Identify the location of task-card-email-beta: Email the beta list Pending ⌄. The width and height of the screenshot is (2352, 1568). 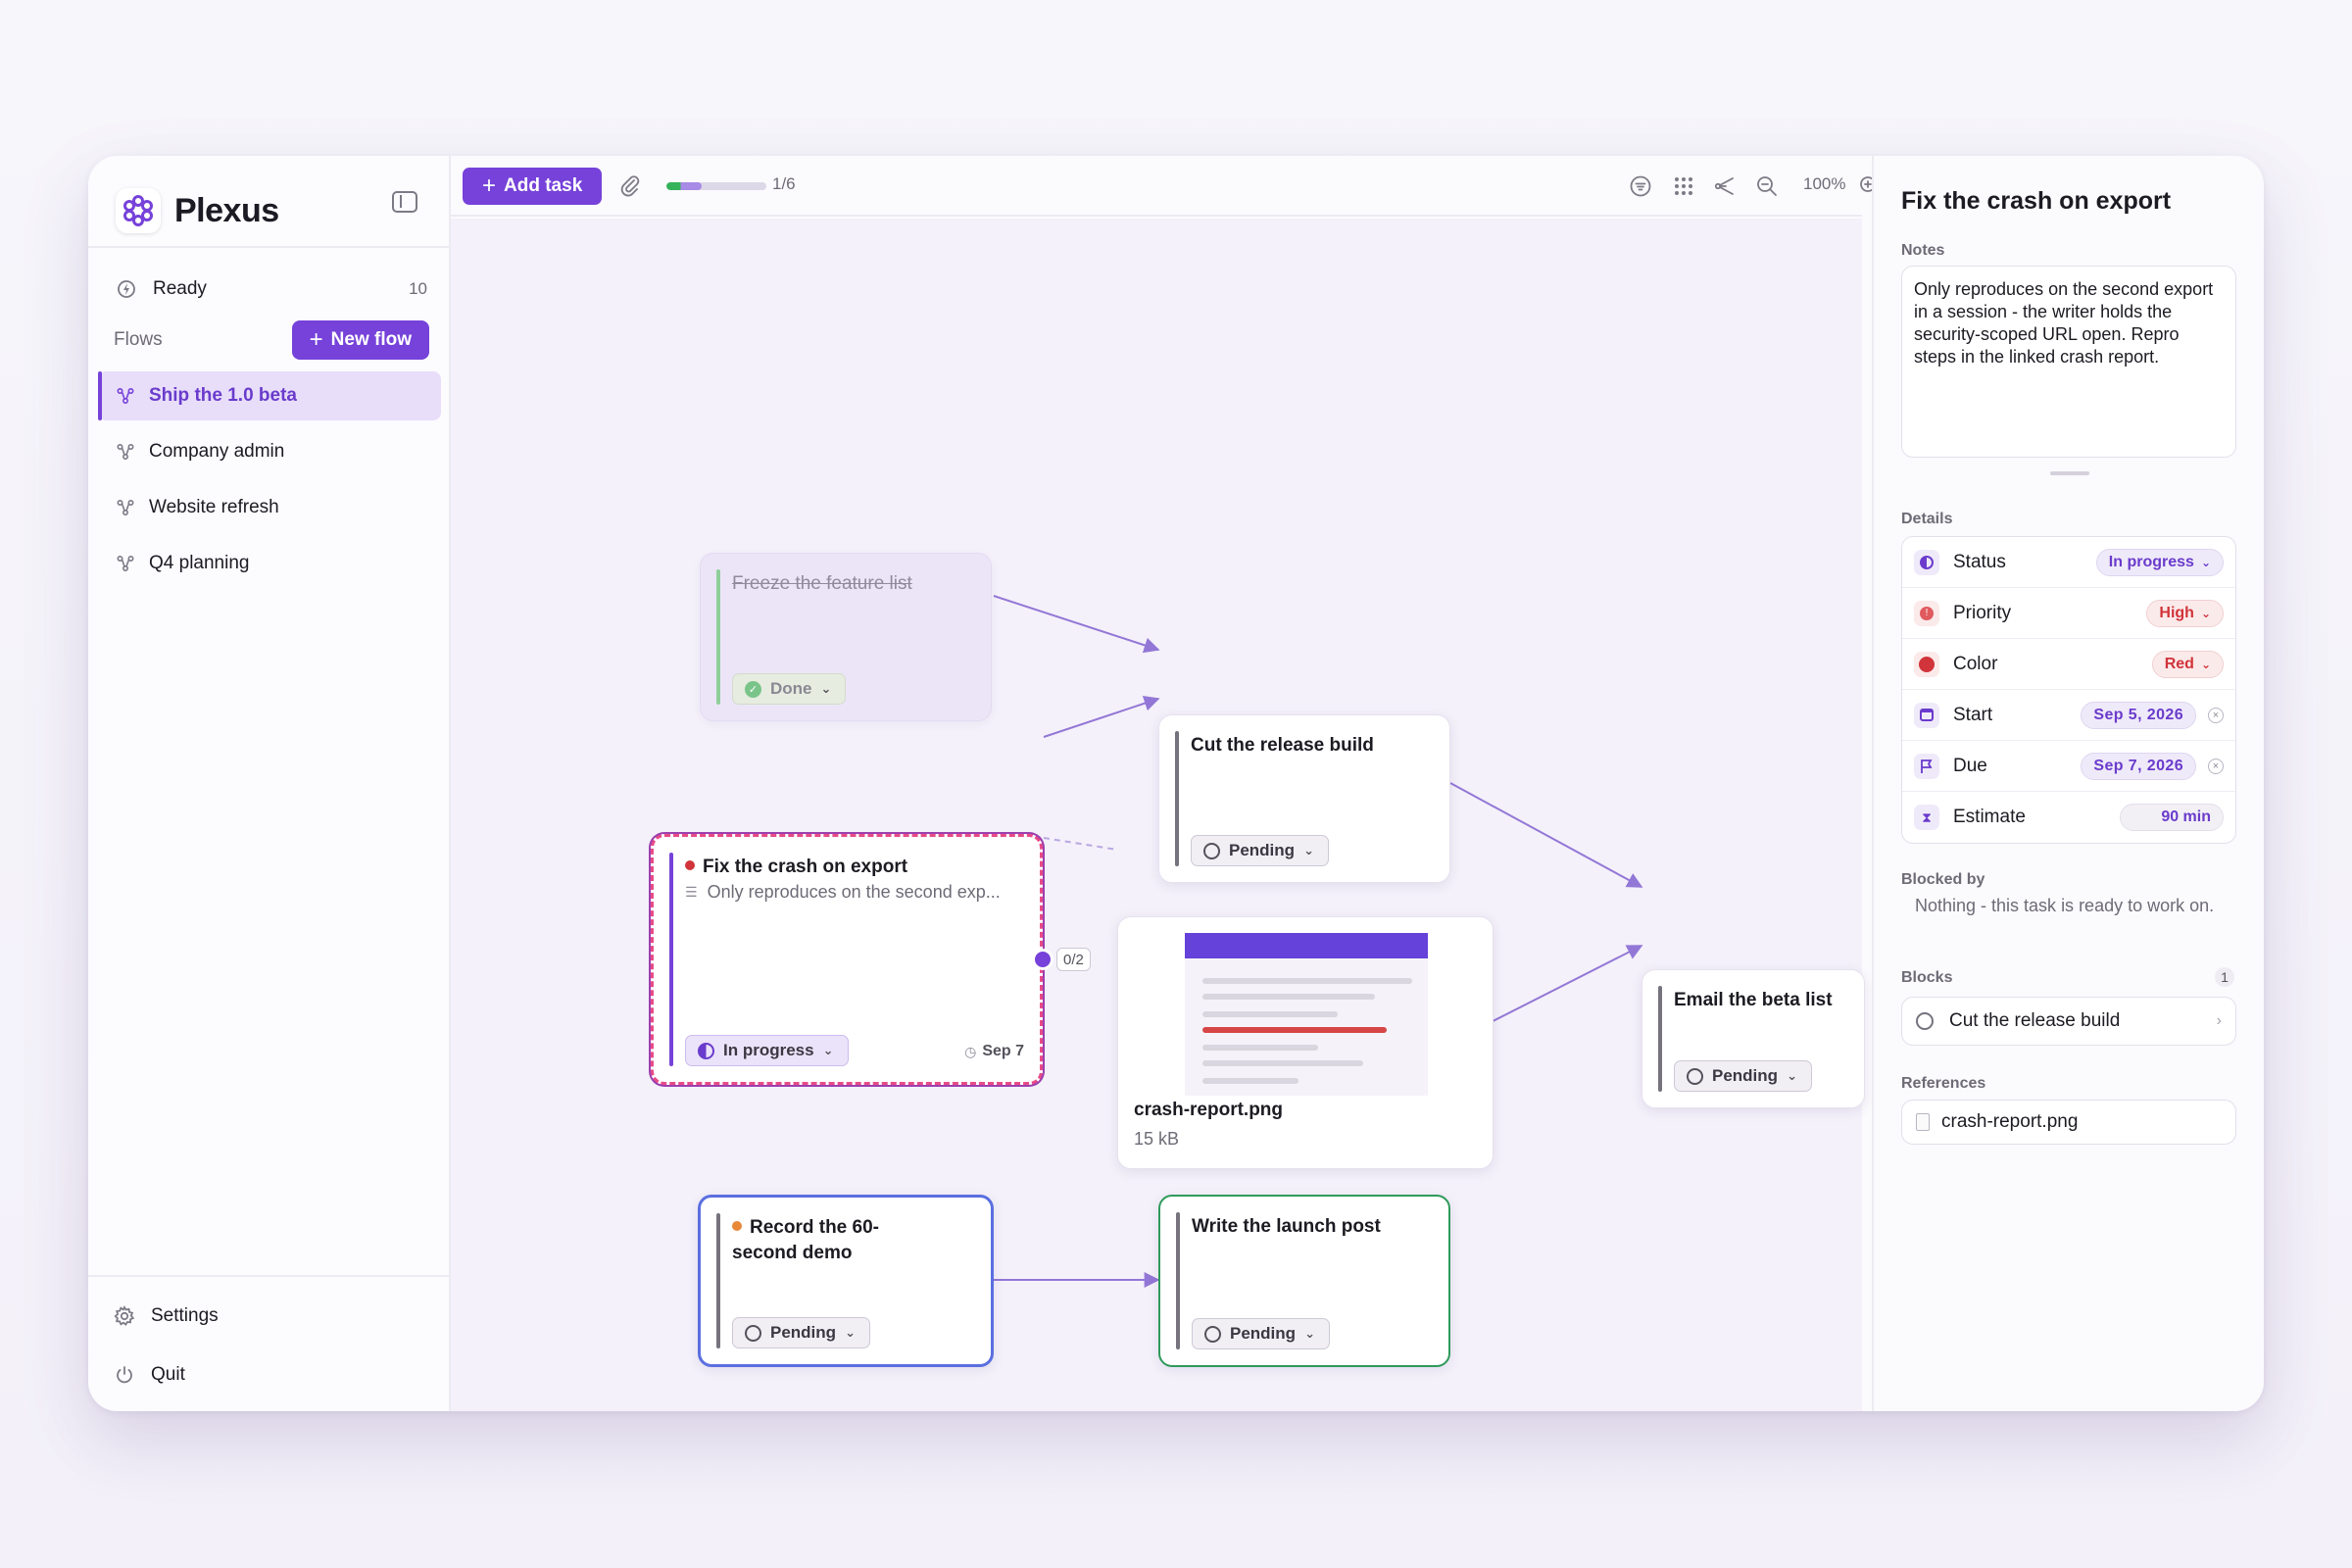
(1753, 1038).